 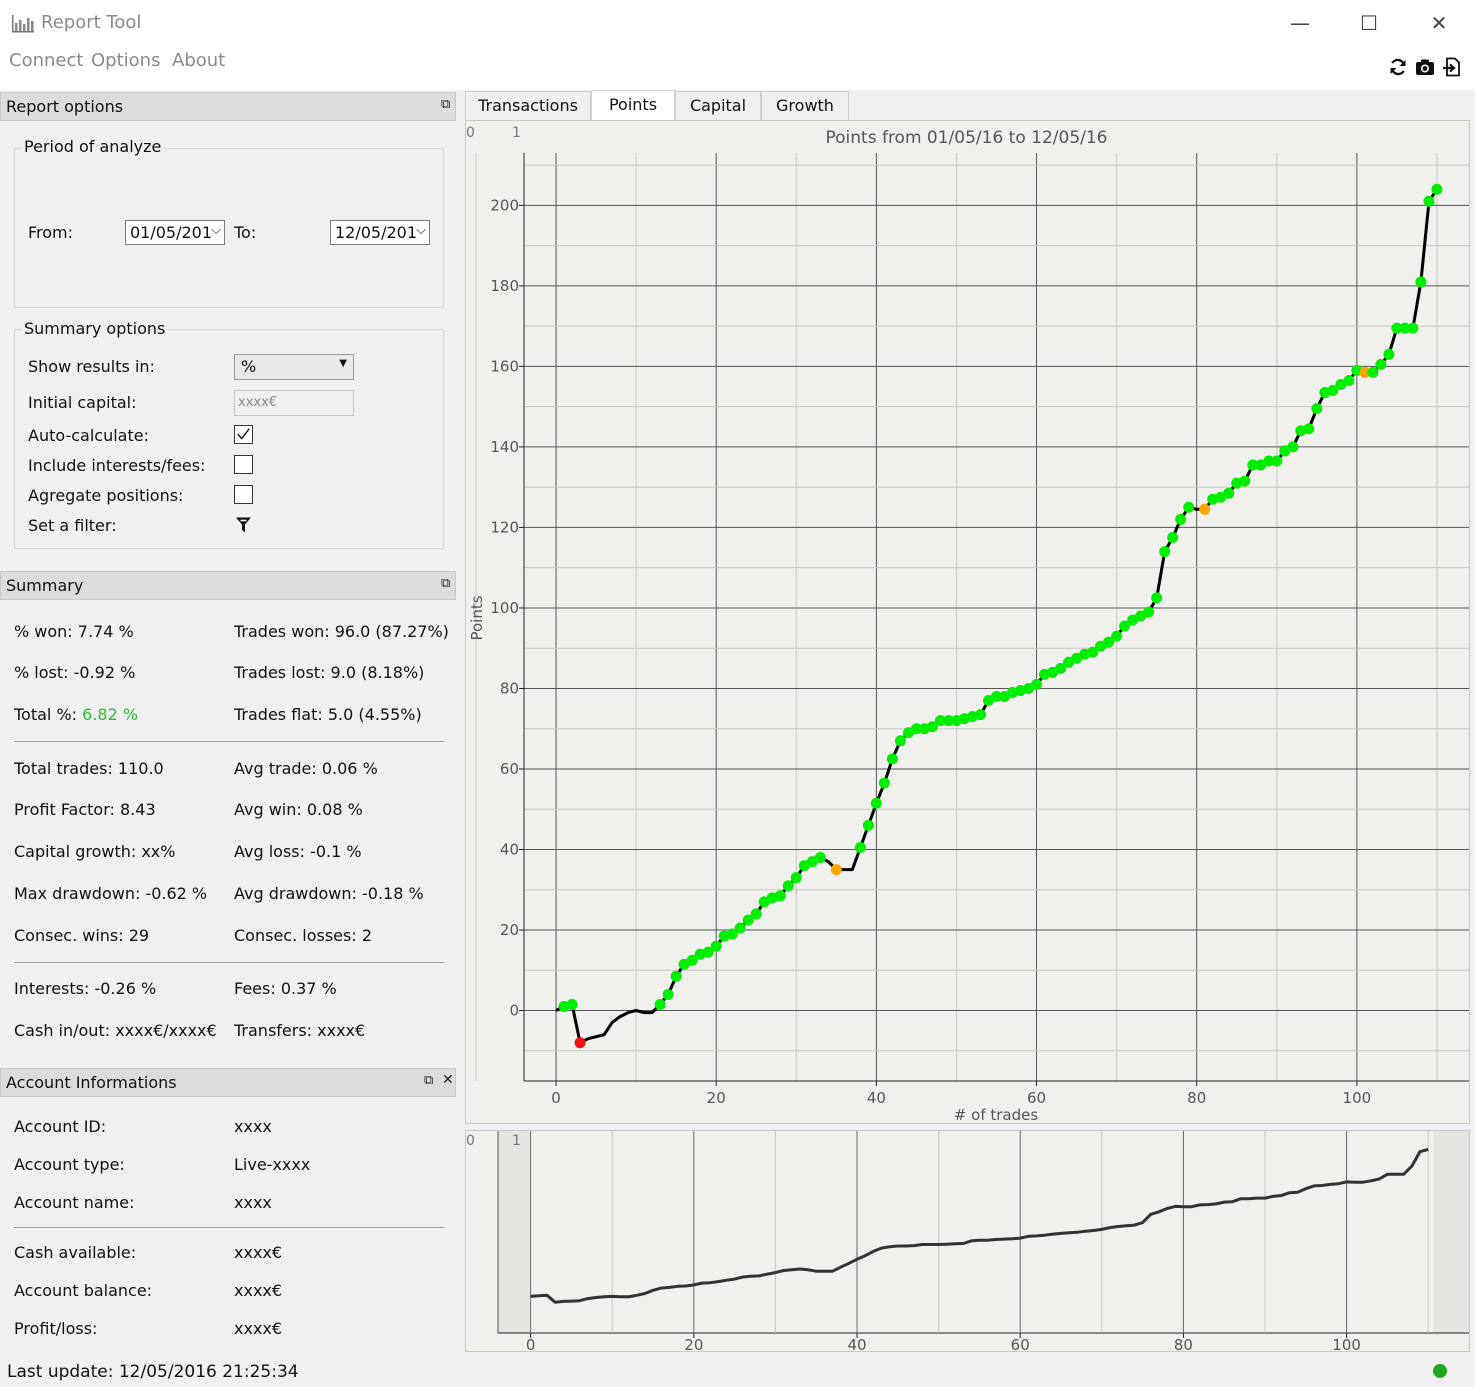 I want to click on total-pct: Total %: 6.82 %, so click(x=76, y=714).